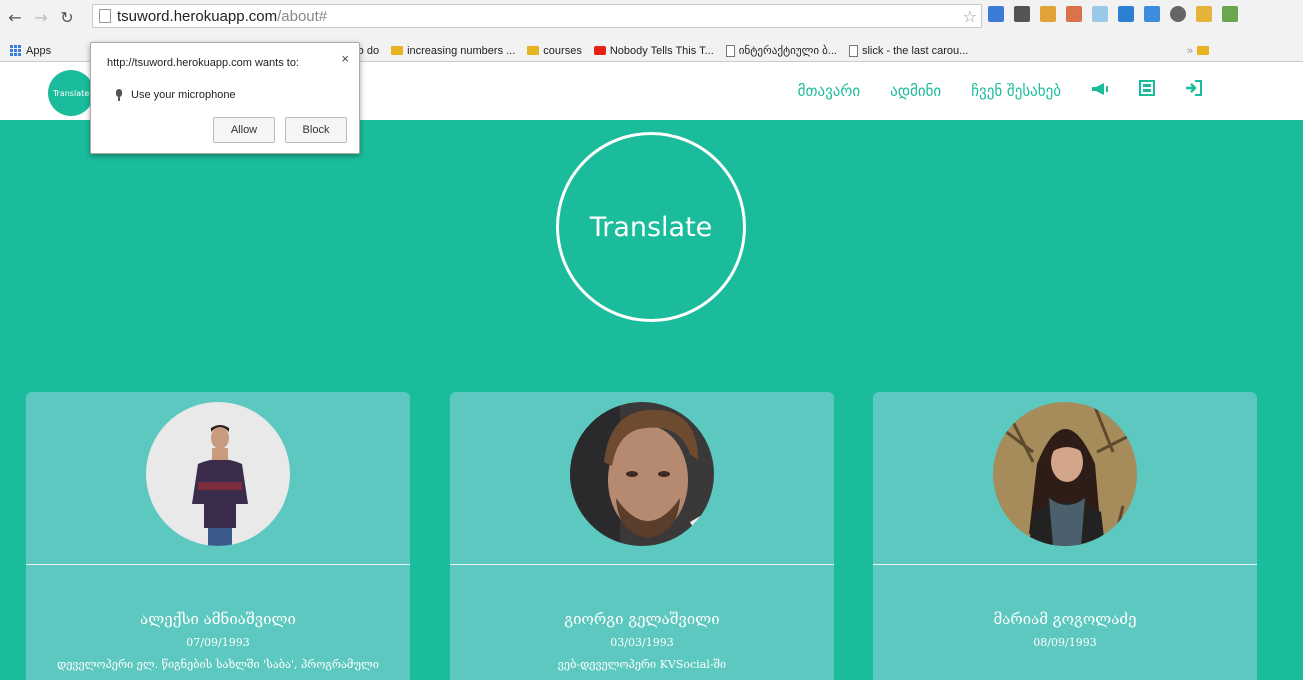  What do you see at coordinates (218, 642) in the screenshot?
I see `card-date: 07/09/1993` at bounding box center [218, 642].